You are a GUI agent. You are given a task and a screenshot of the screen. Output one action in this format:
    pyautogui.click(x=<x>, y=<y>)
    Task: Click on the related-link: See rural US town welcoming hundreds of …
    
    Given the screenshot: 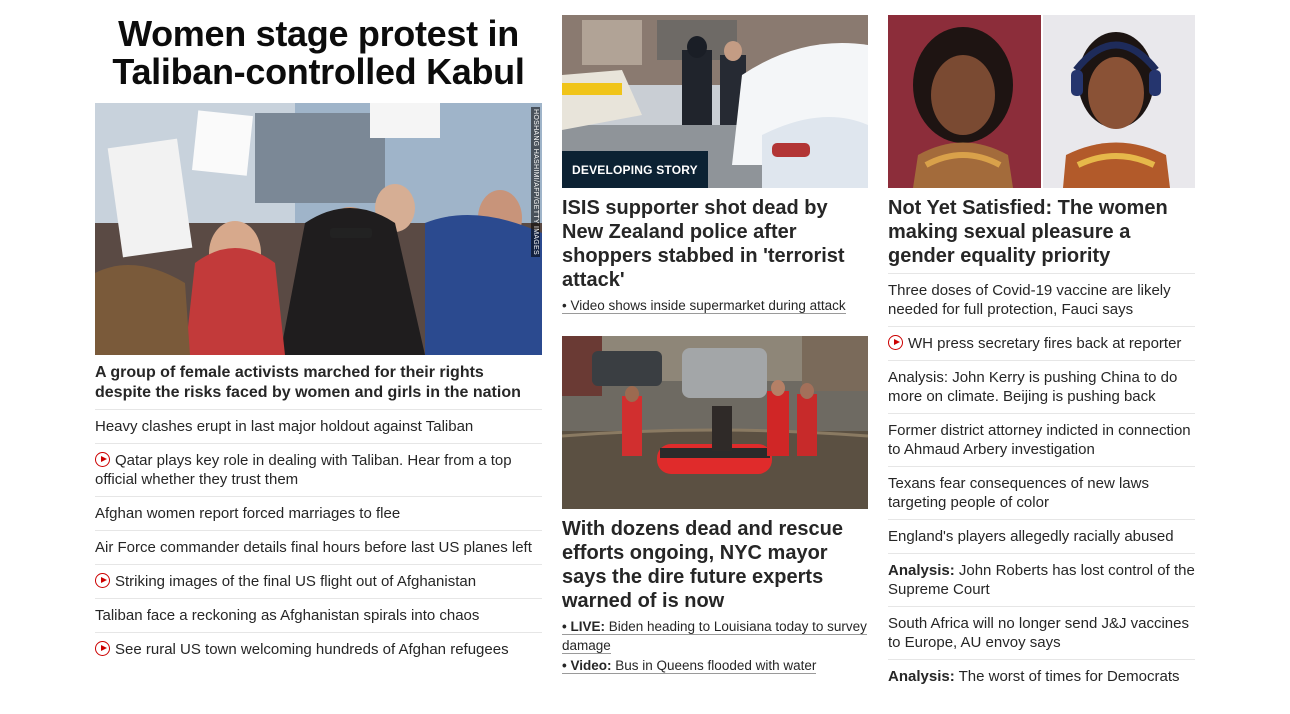 What is the action you would take?
    pyautogui.click(x=312, y=649)
    